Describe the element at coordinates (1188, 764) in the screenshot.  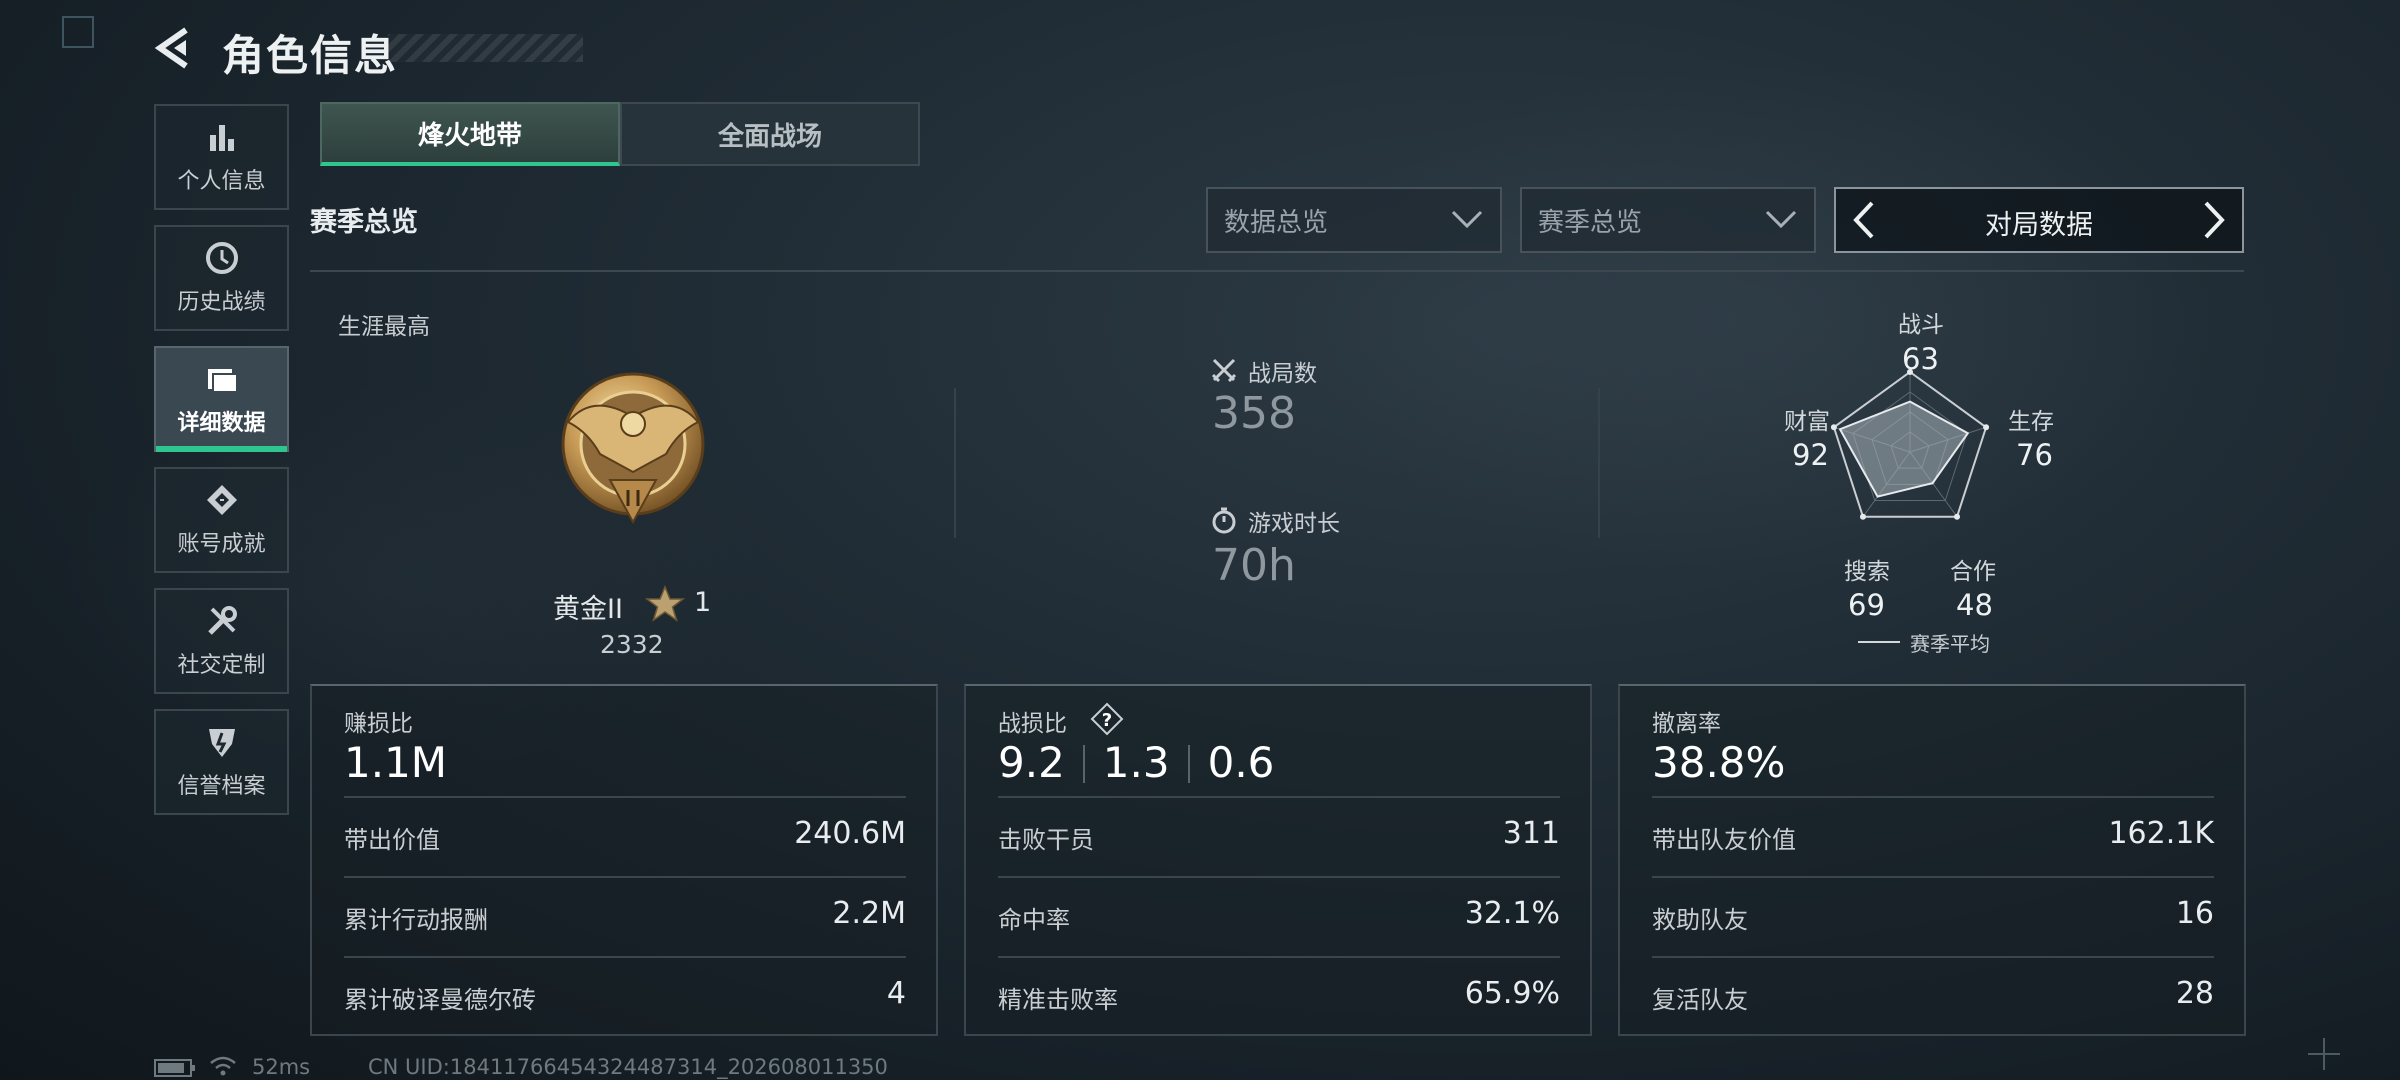
I see `kd-separator` at that location.